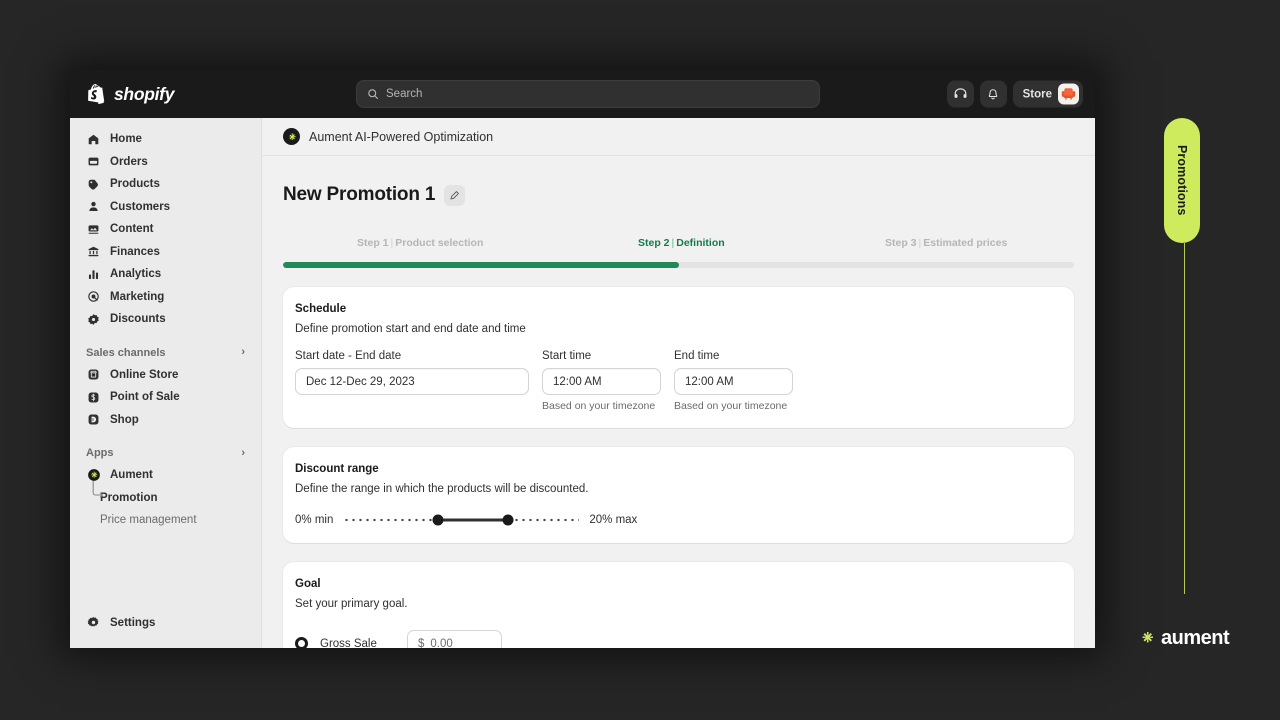 This screenshot has width=1280, height=720. I want to click on sidebar-item-label: Point of Sale, so click(145, 397).